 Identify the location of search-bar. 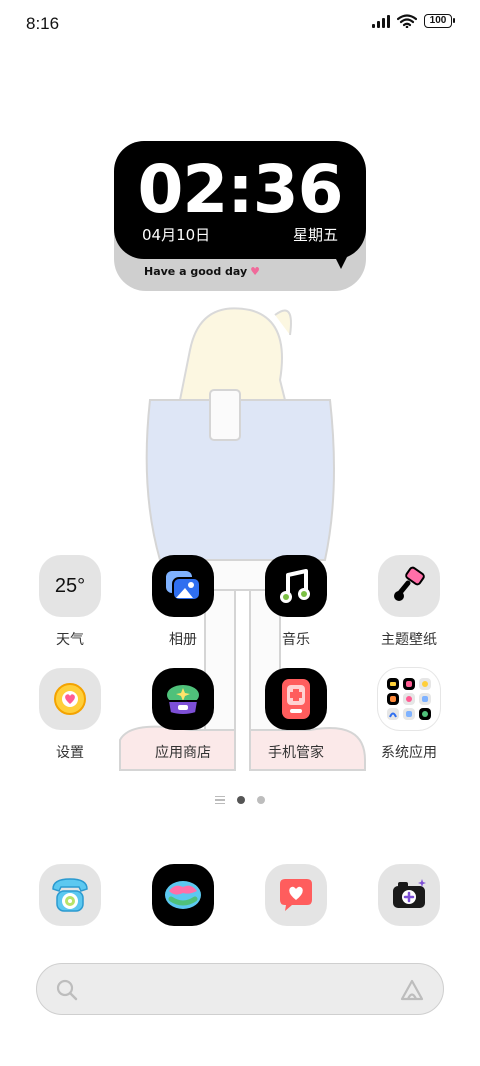
(240, 989).